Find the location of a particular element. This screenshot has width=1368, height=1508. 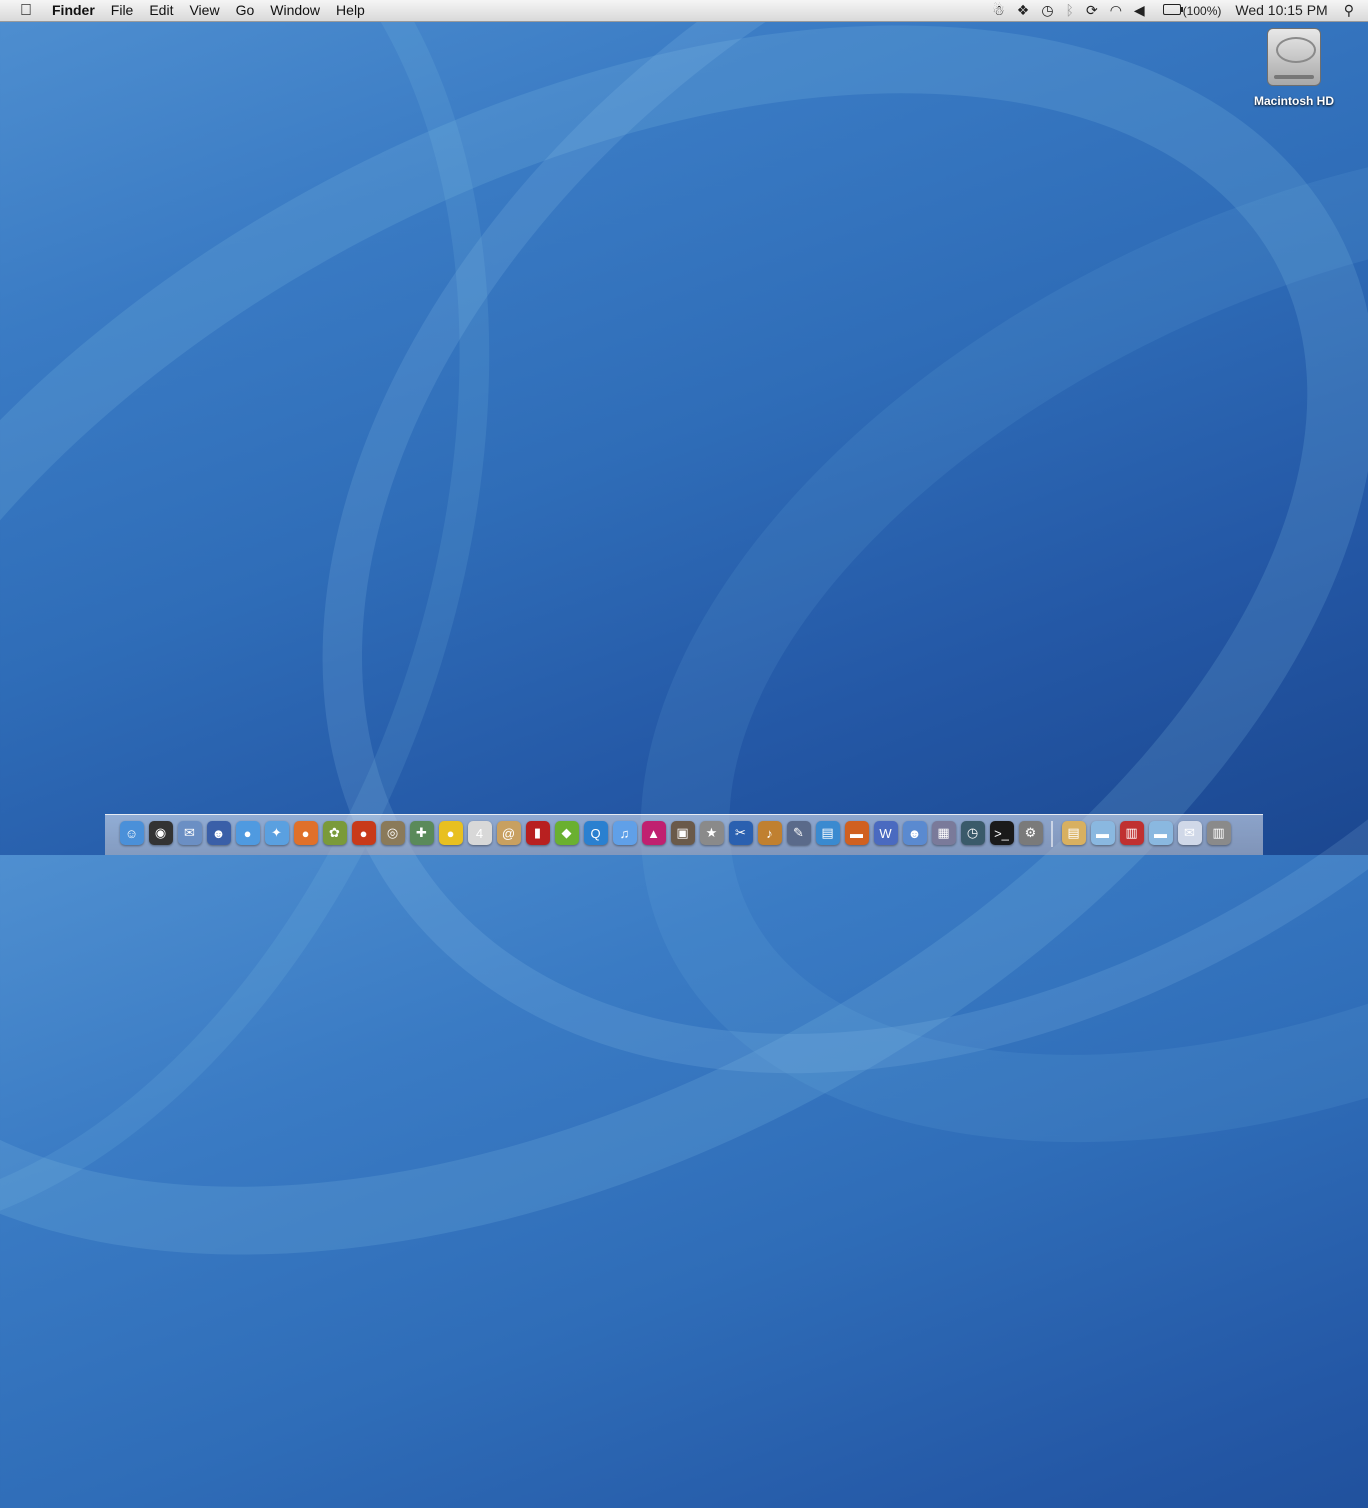

battery-icon: (100%) is located at coordinates (1189, 11).